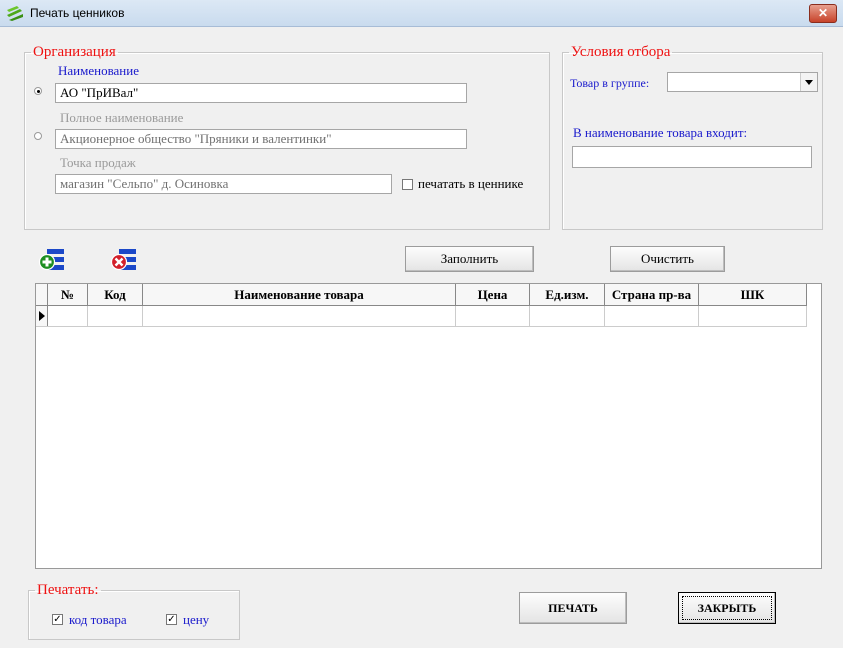 The image size is (843, 648). What do you see at coordinates (115, 294) in the screenshot?
I see `column-header: Код` at bounding box center [115, 294].